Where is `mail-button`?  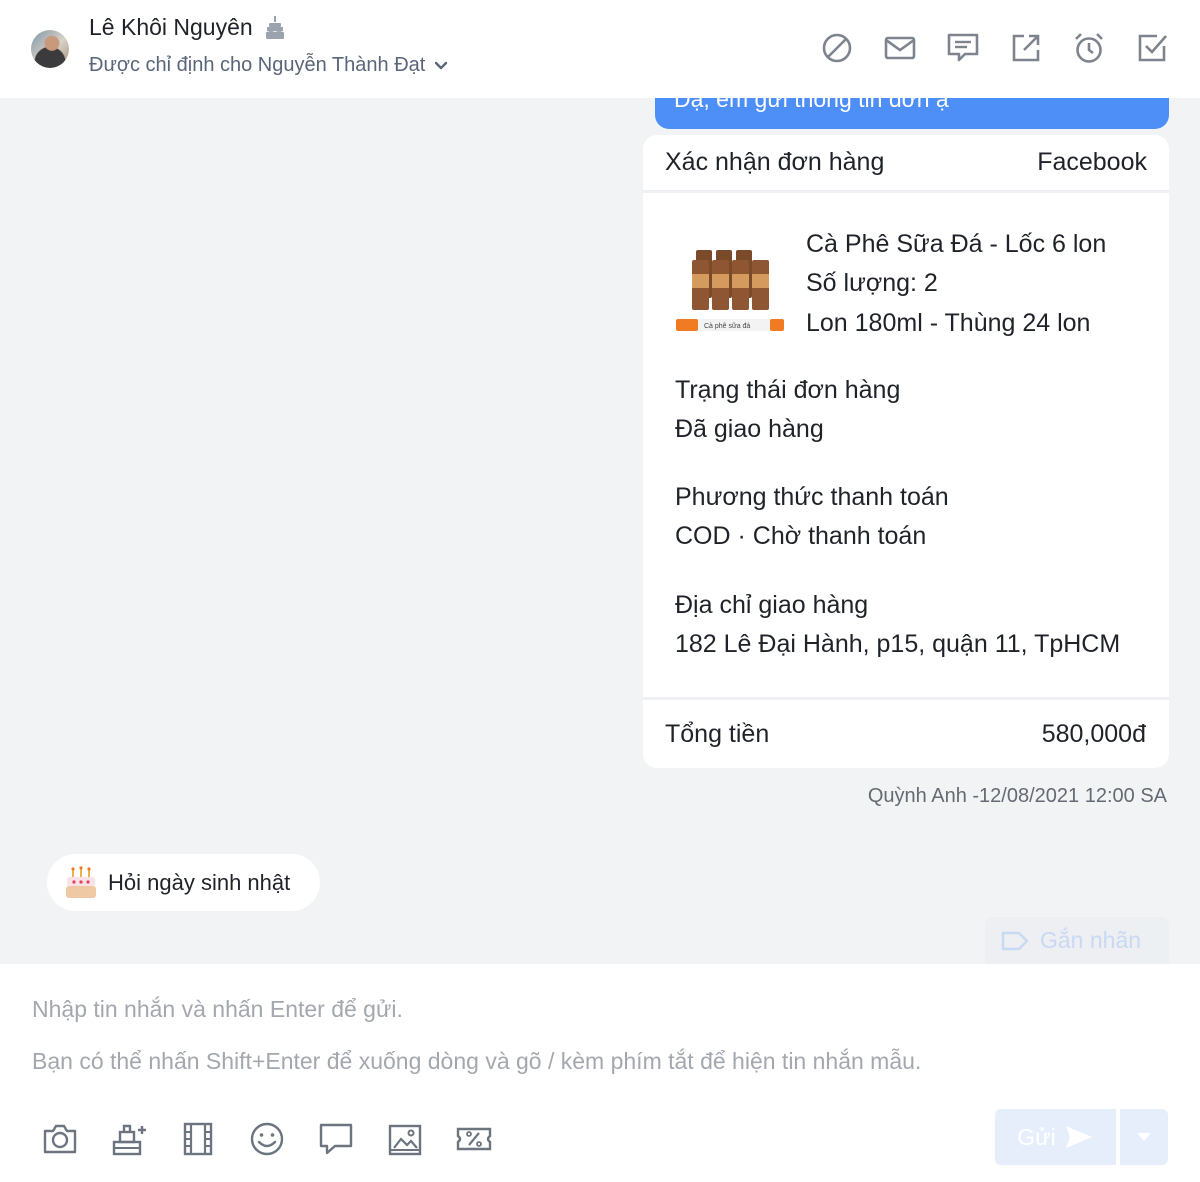
mail-button is located at coordinates (900, 48).